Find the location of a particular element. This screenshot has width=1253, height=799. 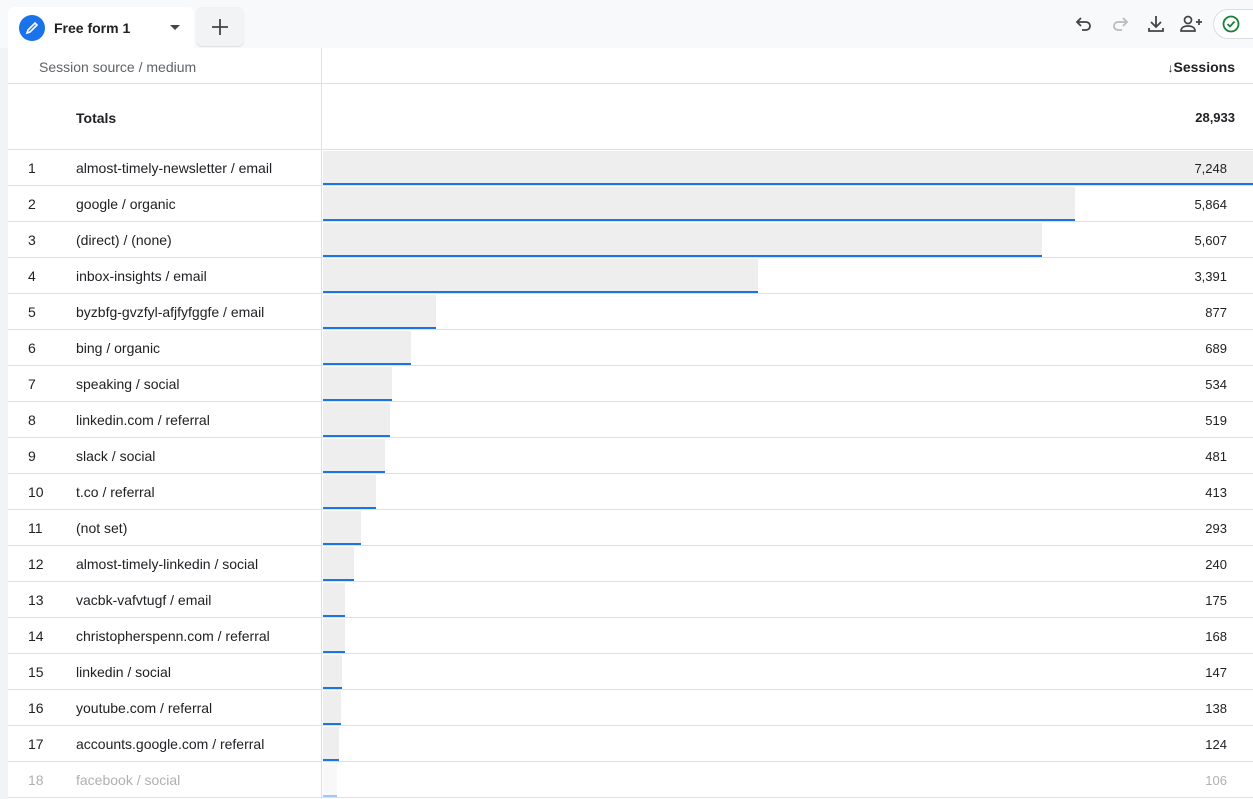

plus-icon is located at coordinates (220, 26).